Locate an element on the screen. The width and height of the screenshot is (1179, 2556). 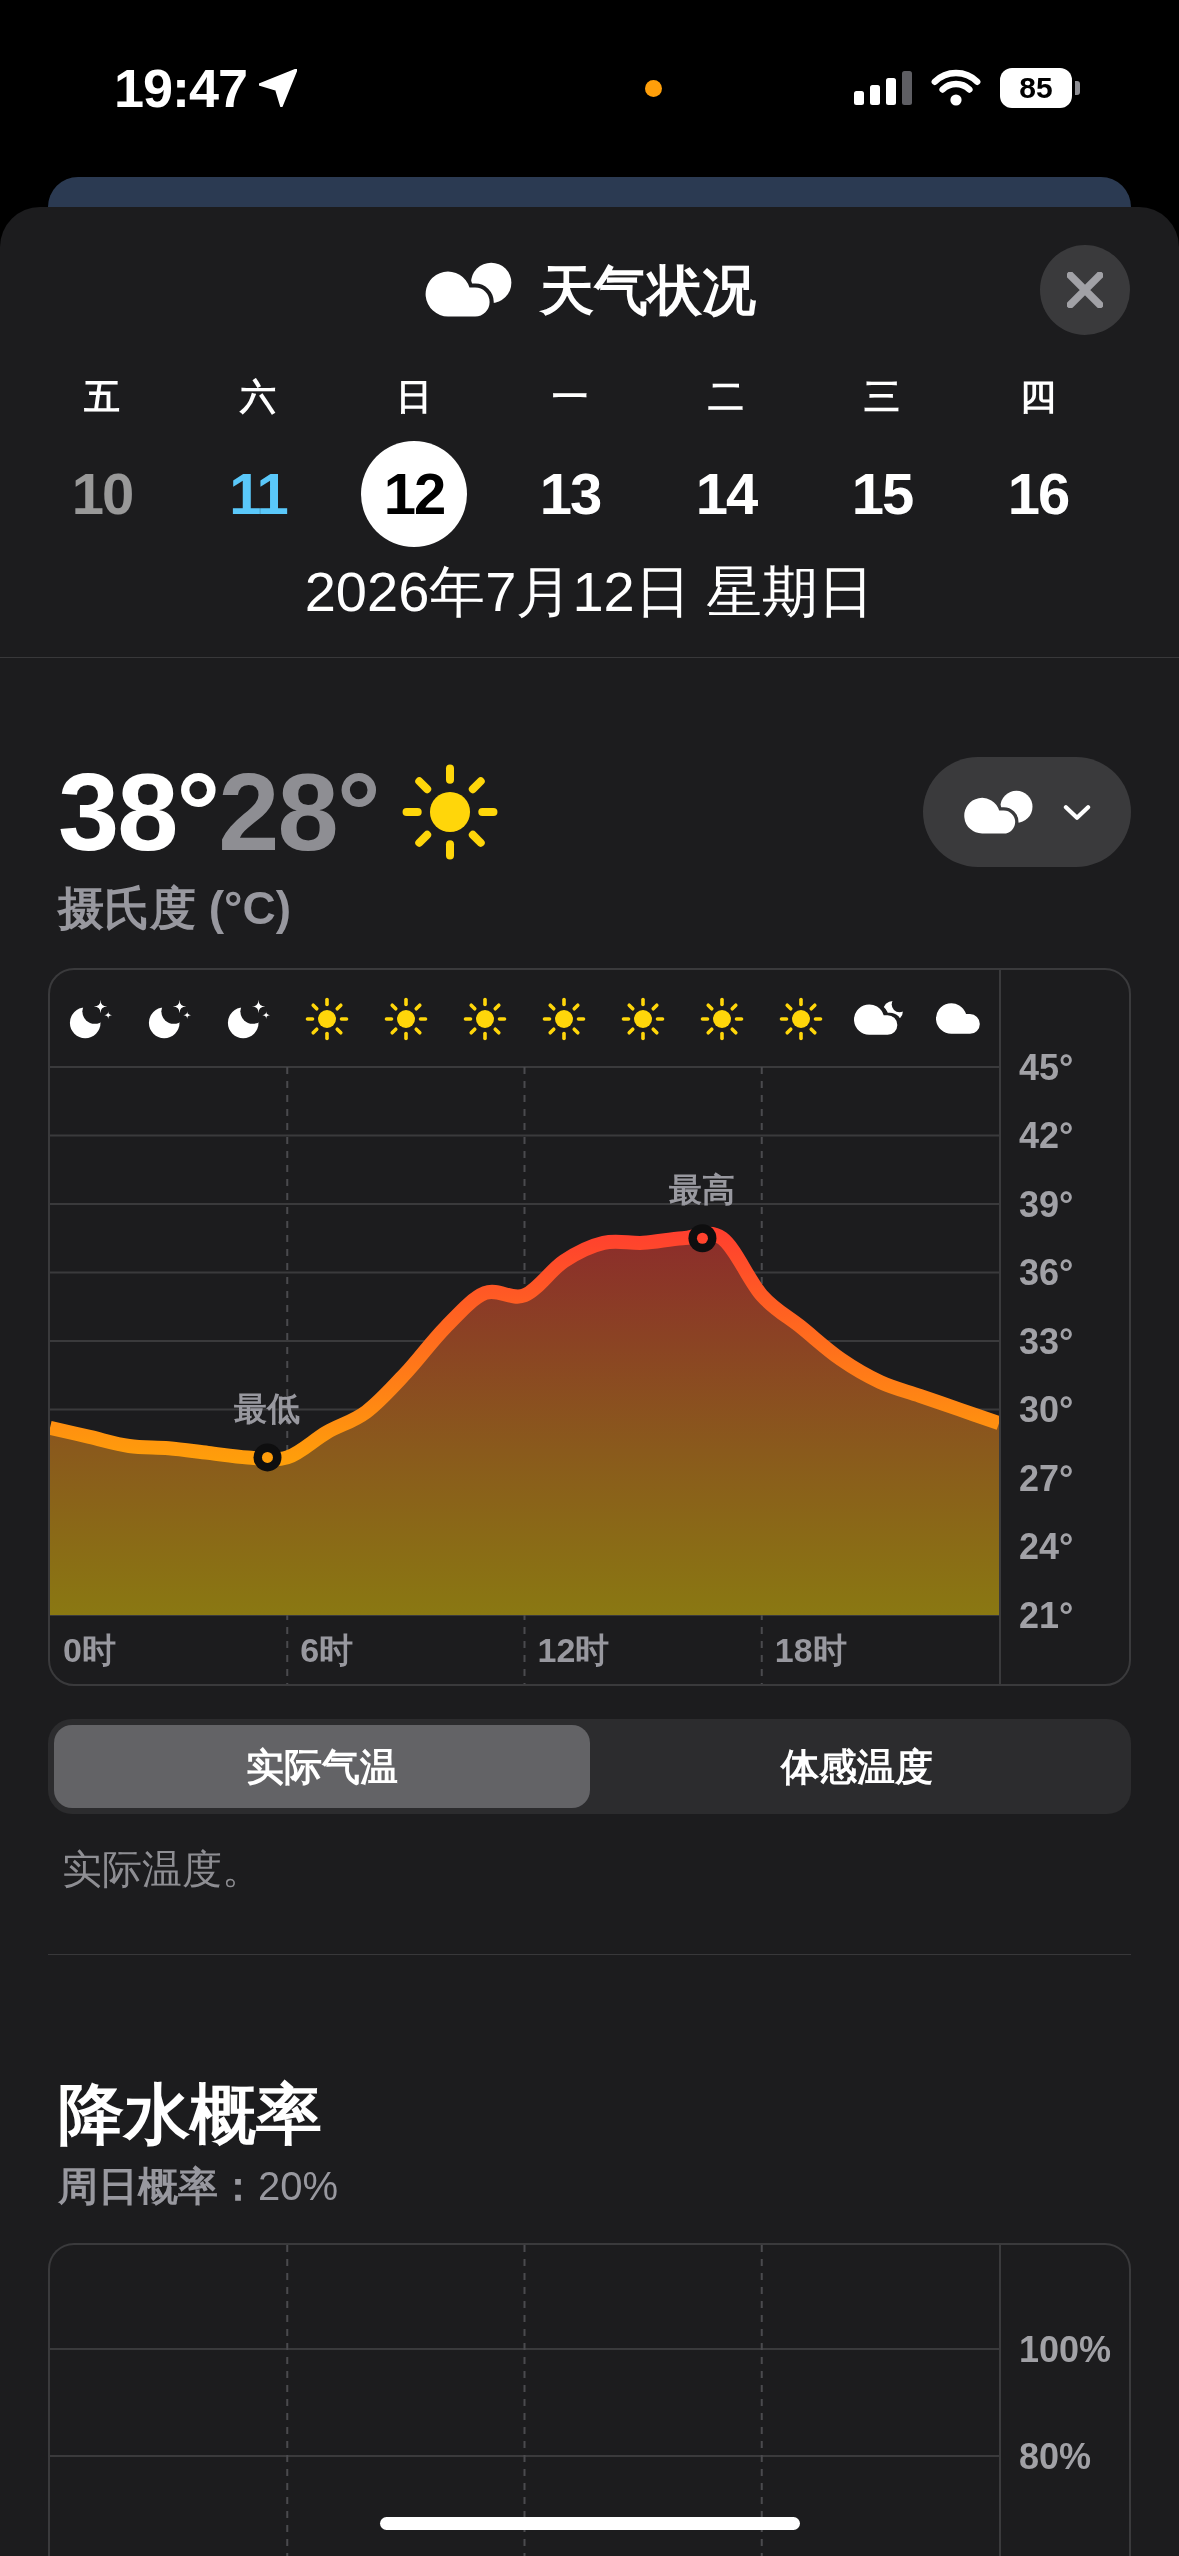
time-label: 0时 is located at coordinates (89, 1649).